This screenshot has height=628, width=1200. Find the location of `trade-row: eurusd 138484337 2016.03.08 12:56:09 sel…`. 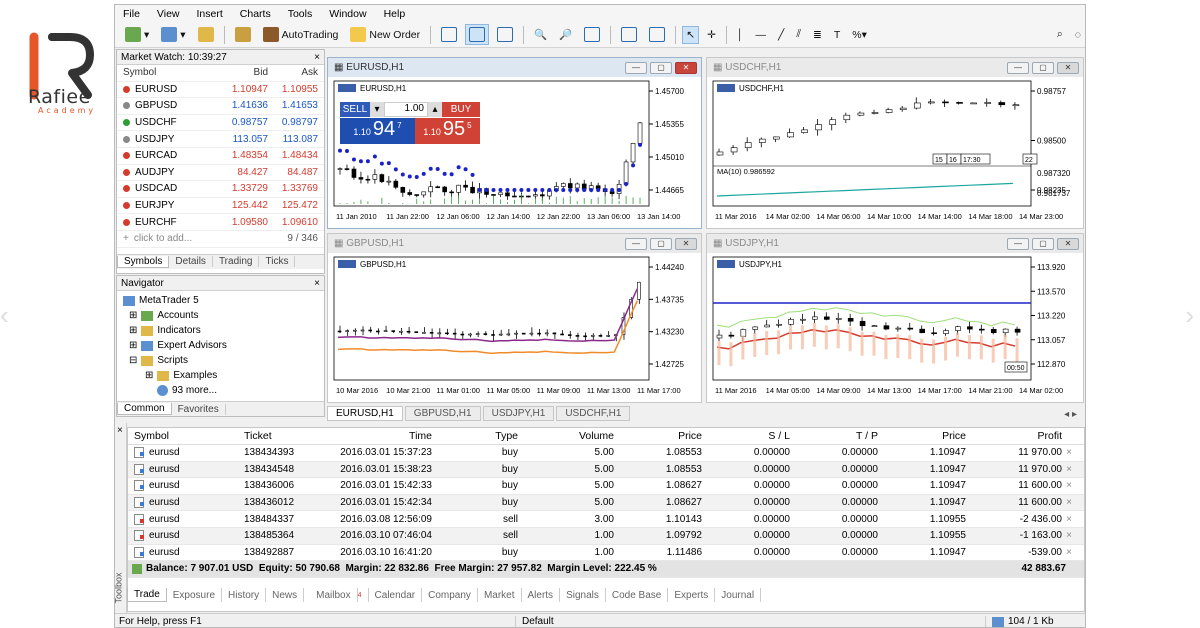

trade-row: eurusd 138484337 2016.03.08 12:56:09 sel… is located at coordinates (606, 519).